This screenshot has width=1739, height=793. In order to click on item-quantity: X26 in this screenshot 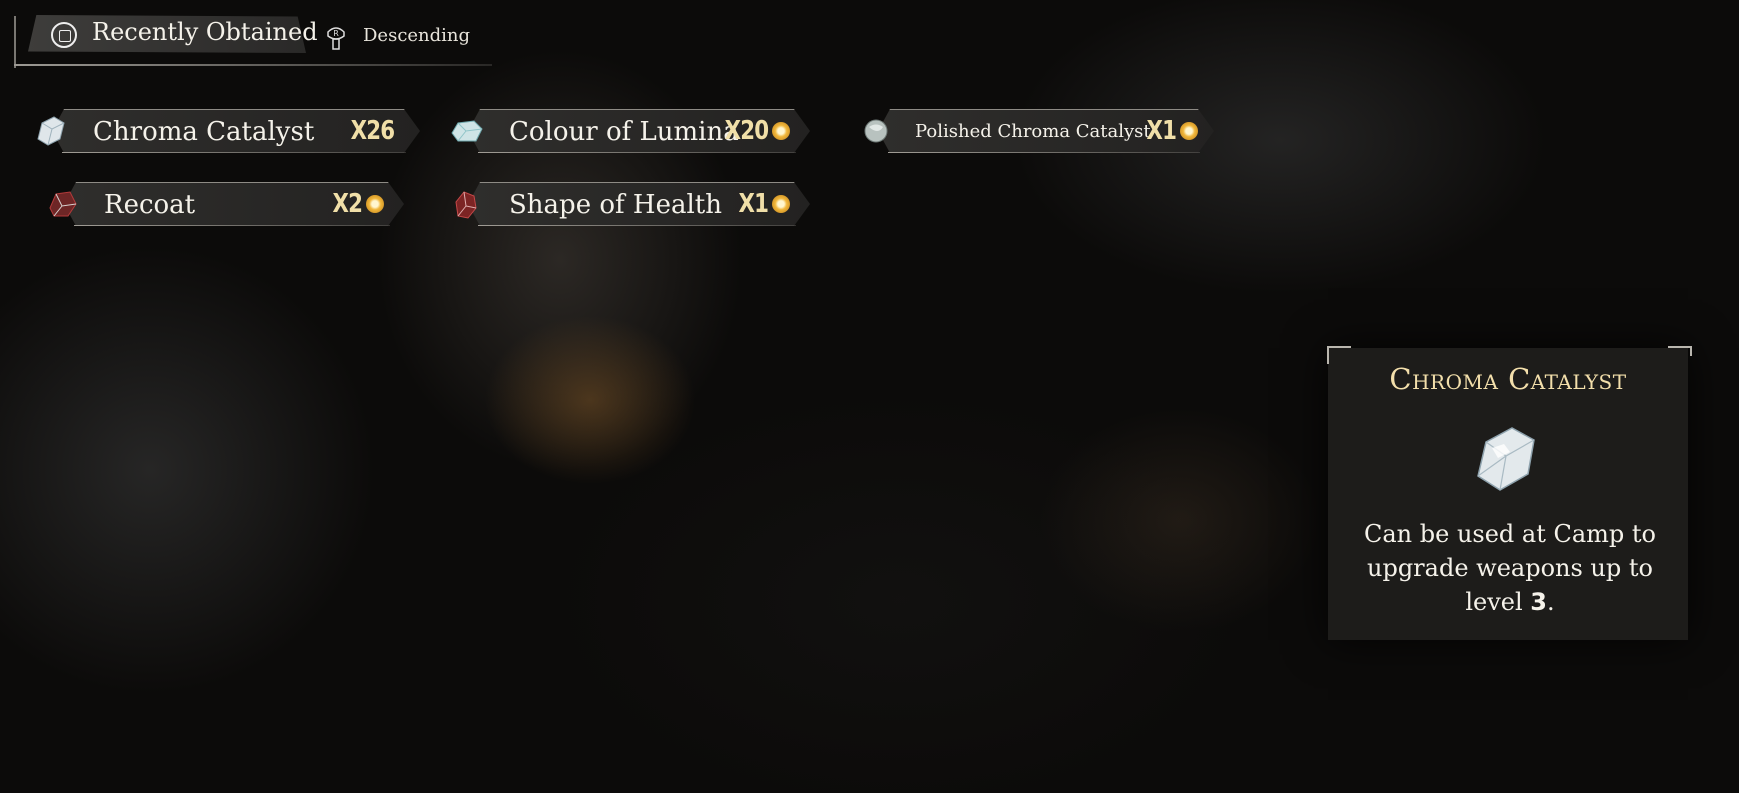, I will do `click(372, 131)`.